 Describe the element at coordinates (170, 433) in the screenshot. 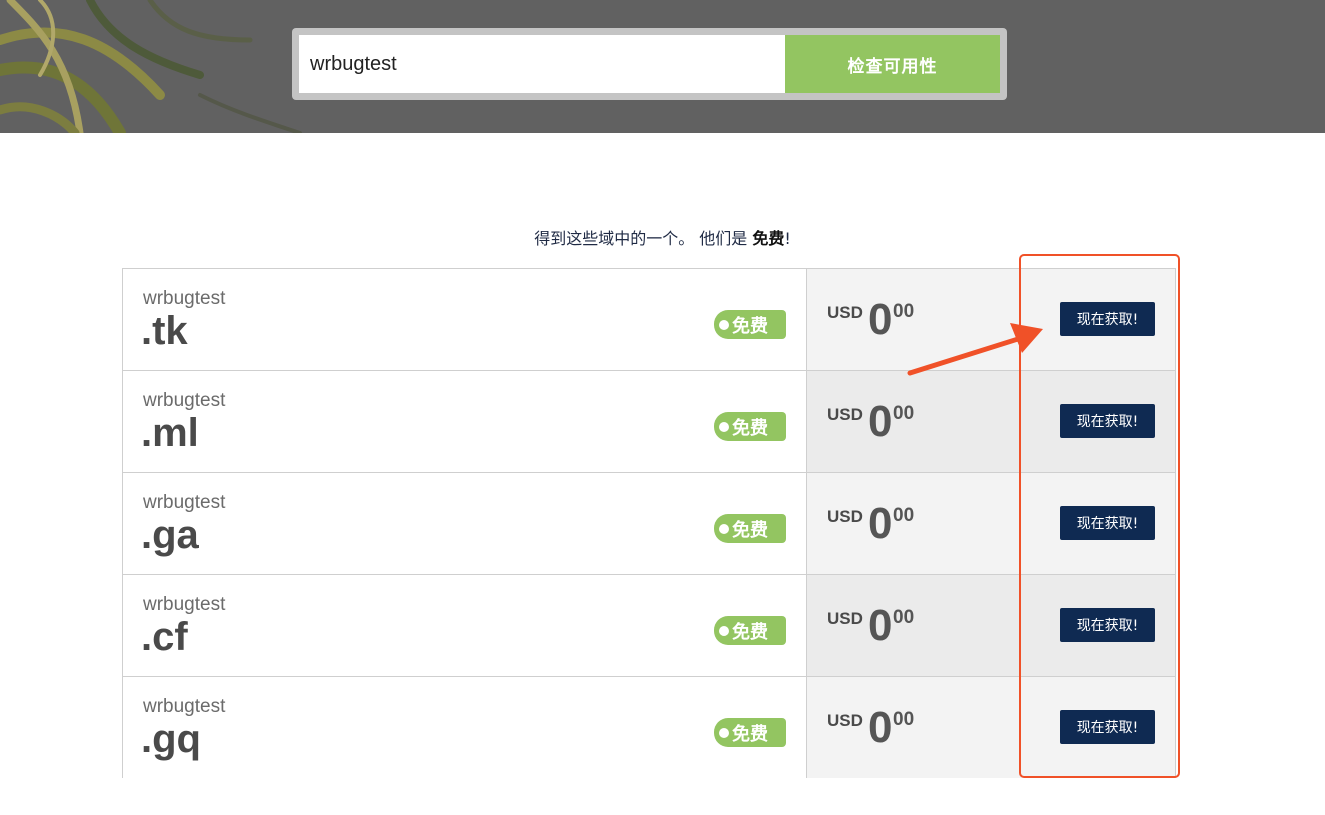

I see `domain-tld: .ml` at that location.